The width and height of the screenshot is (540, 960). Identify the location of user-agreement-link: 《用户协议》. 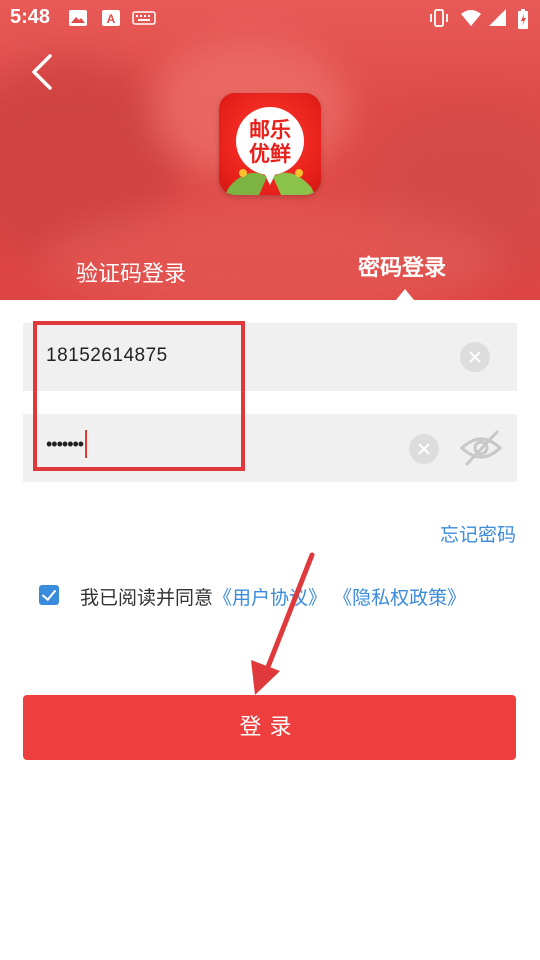
(270, 598).